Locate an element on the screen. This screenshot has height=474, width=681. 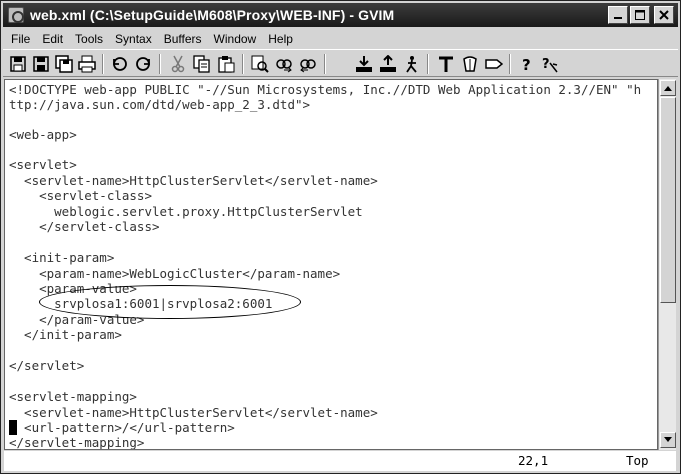
toolbar: ? ? is located at coordinates (340, 63).